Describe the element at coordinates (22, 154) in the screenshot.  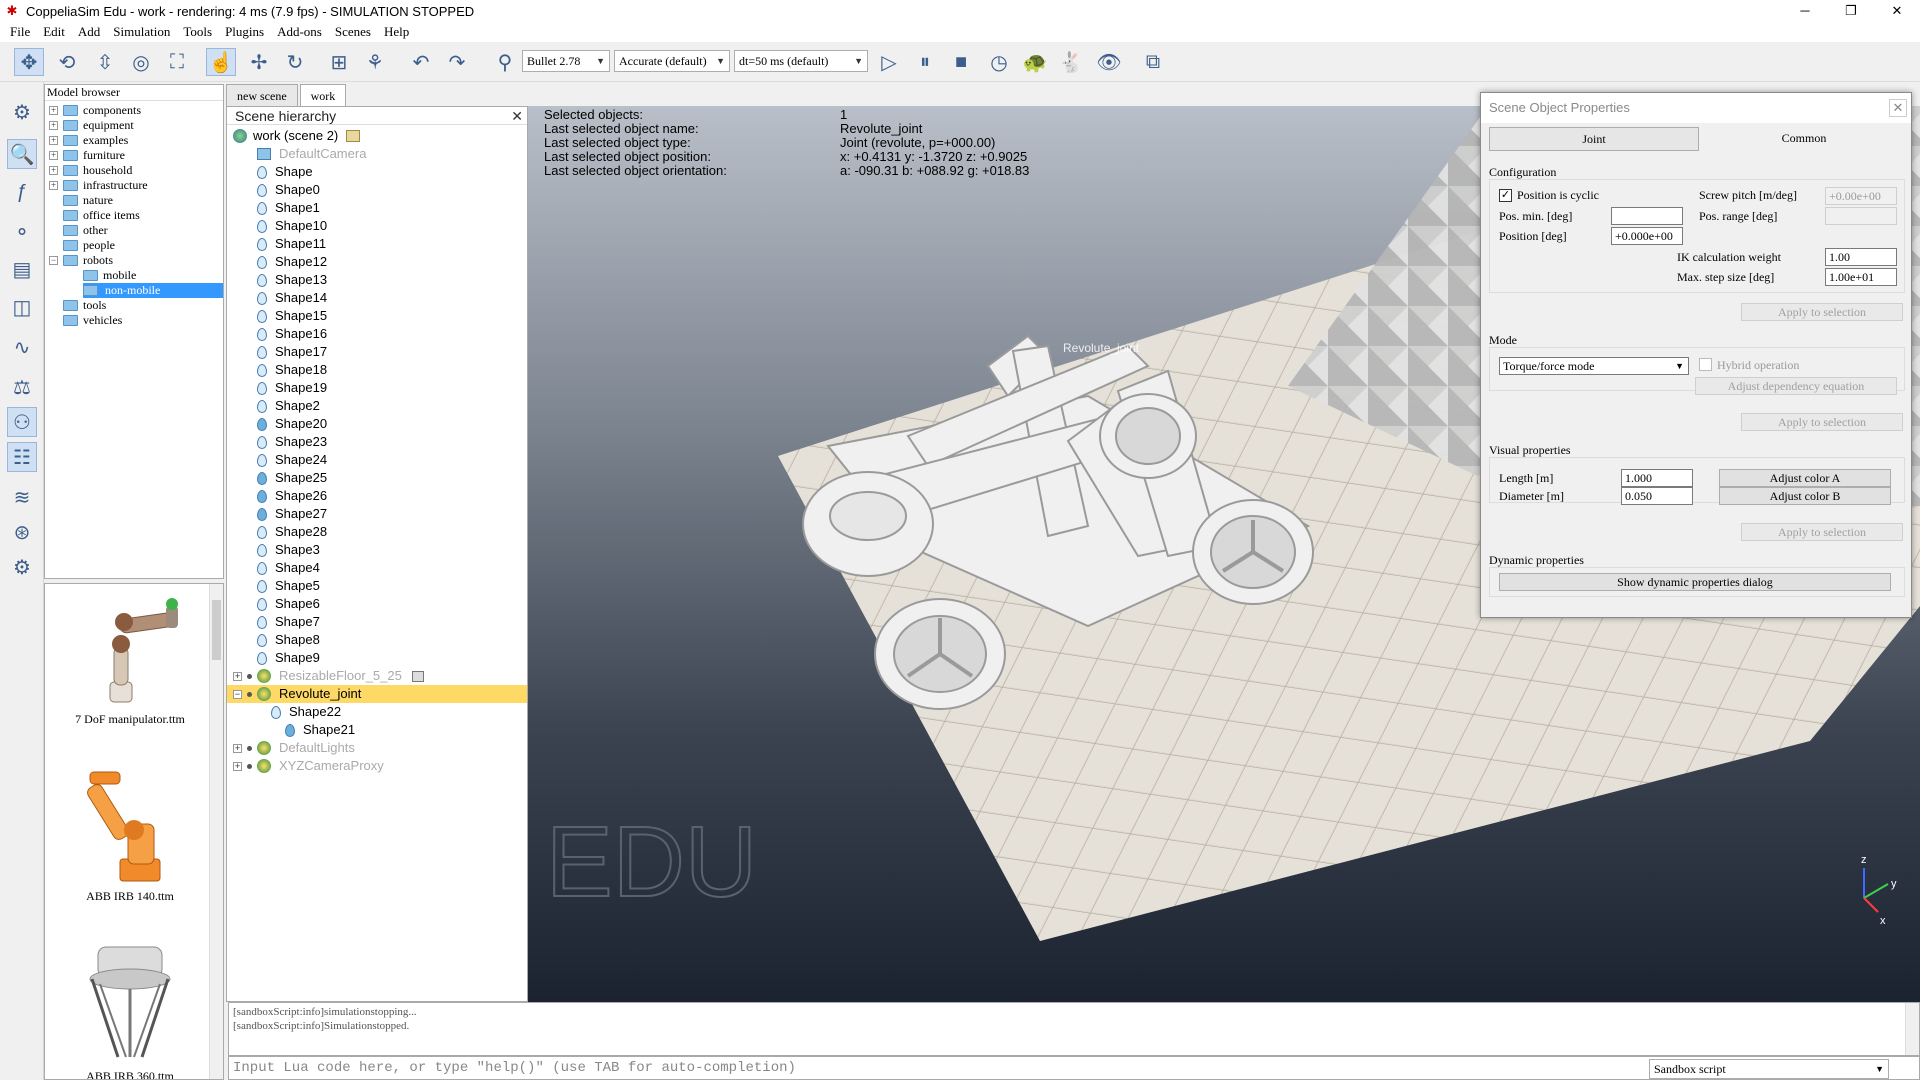
I see `object-properties-icon: 🔍` at that location.